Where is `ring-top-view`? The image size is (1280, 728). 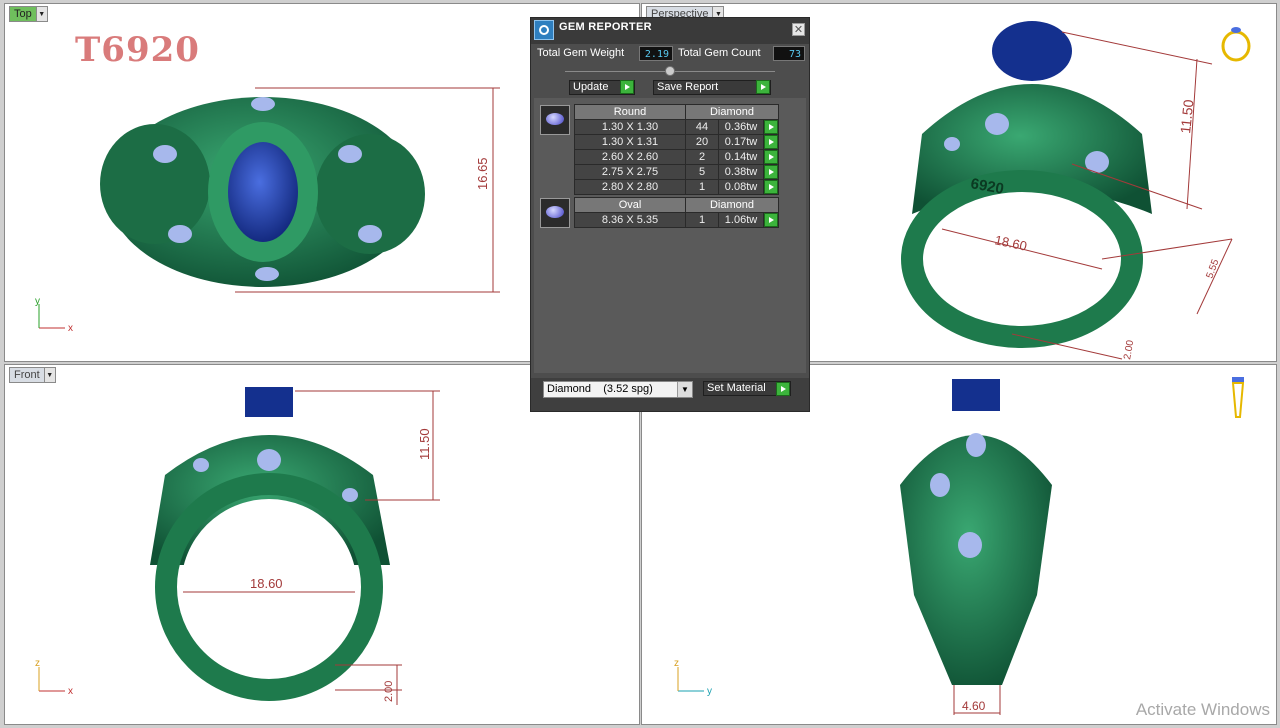 ring-top-view is located at coordinates (262, 192).